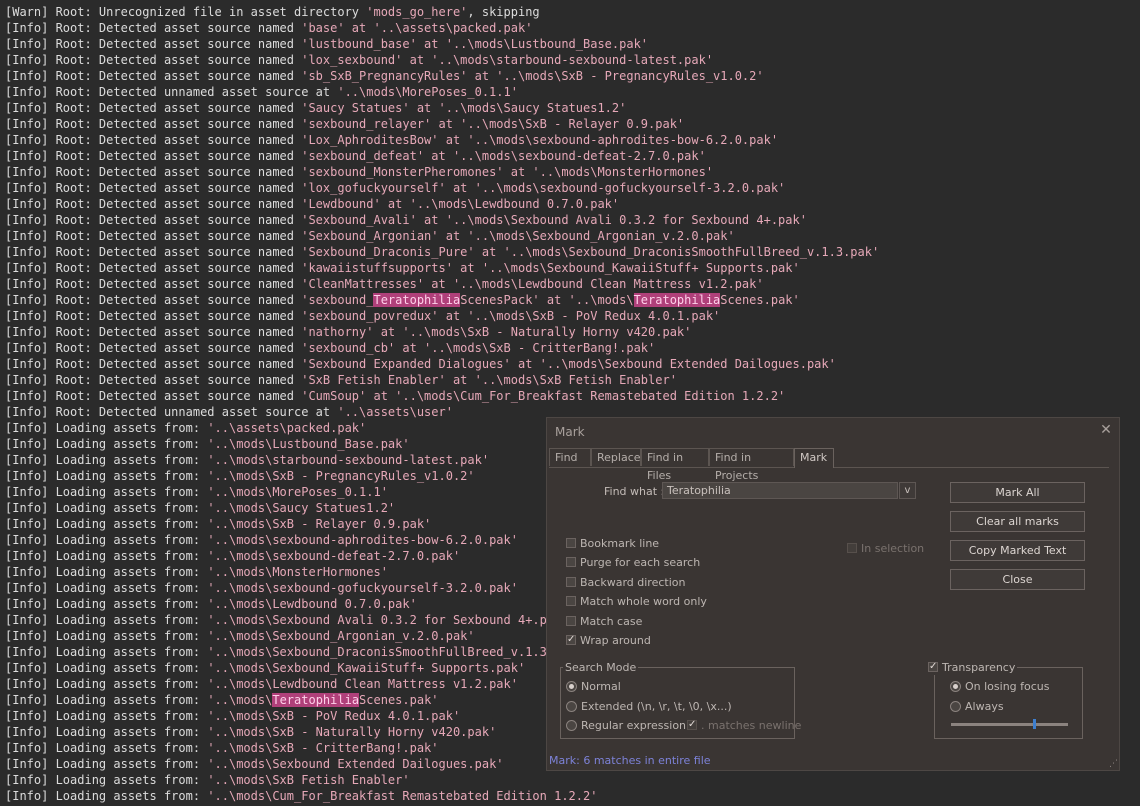  What do you see at coordinates (885, 549) in the screenshot?
I see `in-selection-checkbox: In selection` at bounding box center [885, 549].